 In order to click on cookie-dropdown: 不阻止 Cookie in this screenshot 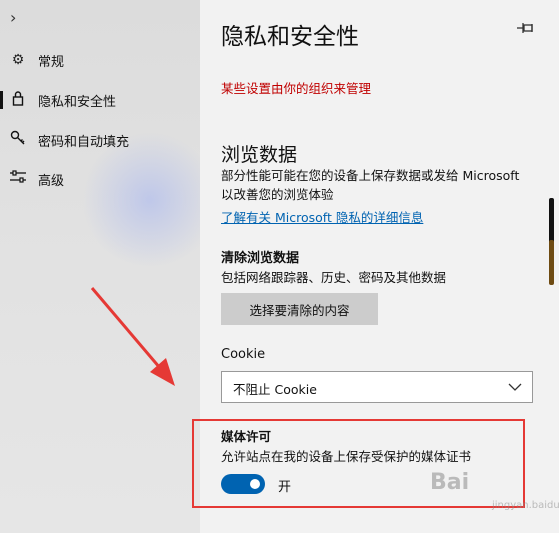, I will do `click(377, 387)`.